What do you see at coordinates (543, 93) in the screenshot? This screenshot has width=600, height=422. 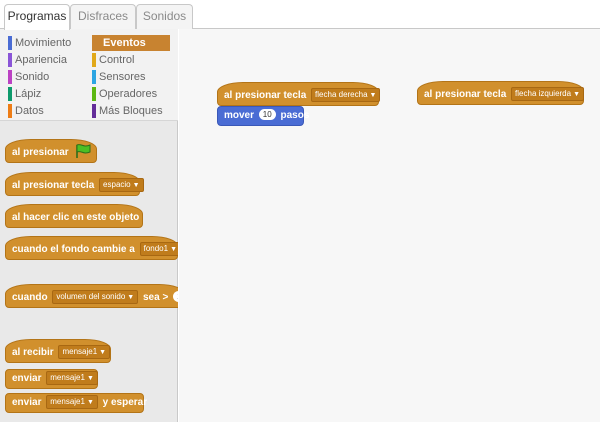 I see `key-dropdown-value: flecha izquierda` at bounding box center [543, 93].